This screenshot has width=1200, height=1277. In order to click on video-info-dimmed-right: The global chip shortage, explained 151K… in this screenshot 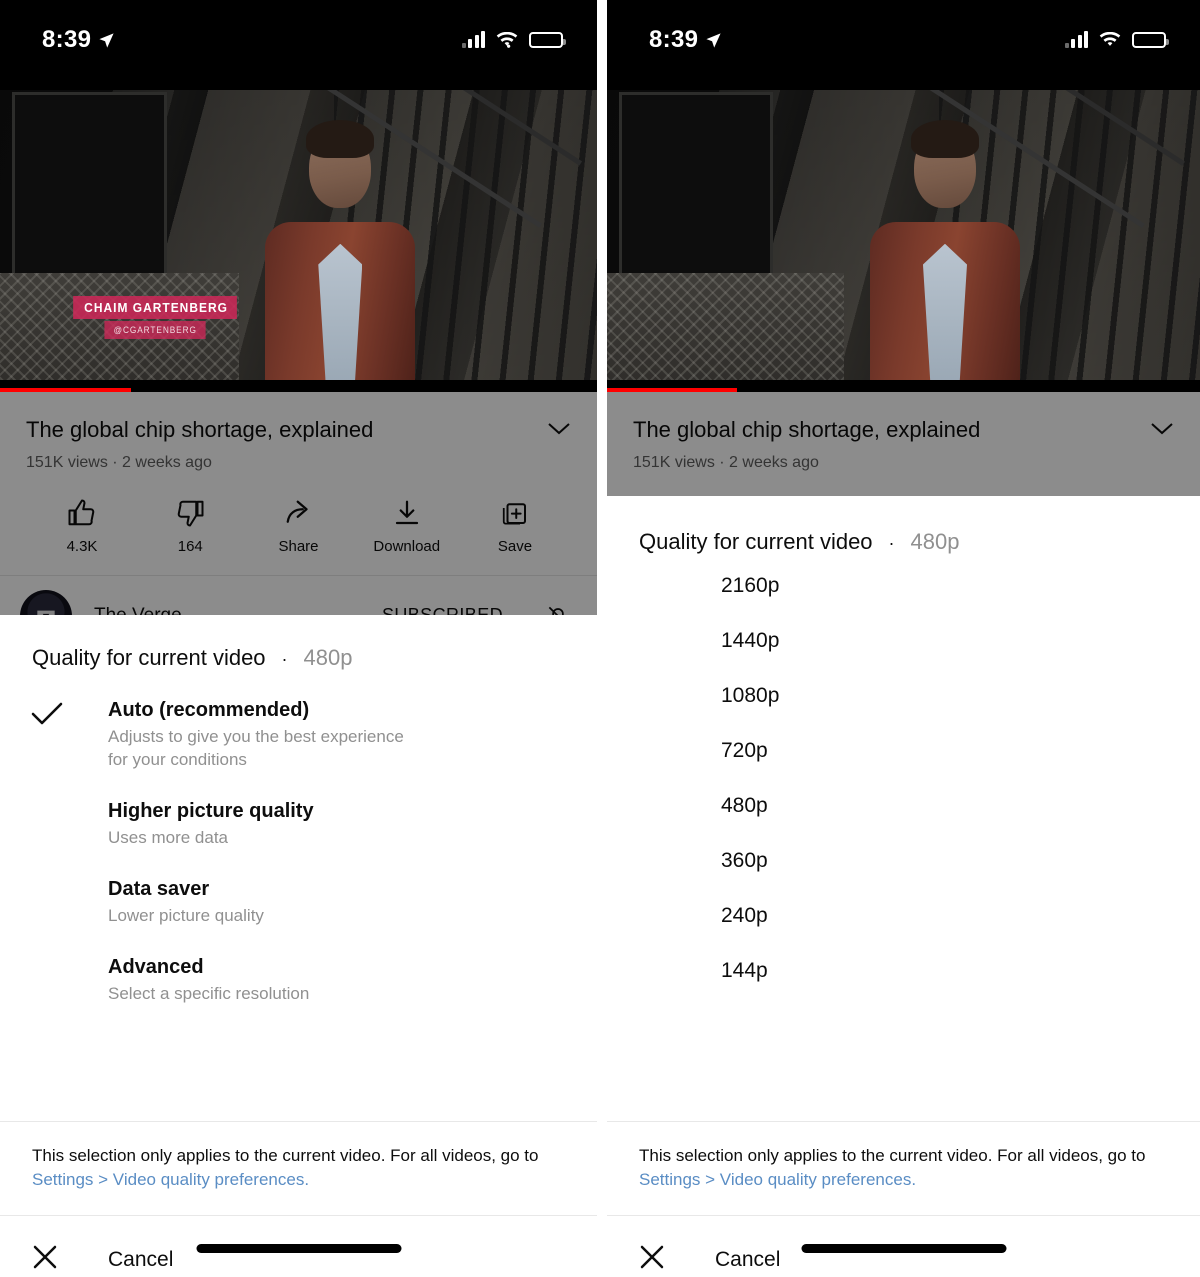, I will do `click(903, 444)`.